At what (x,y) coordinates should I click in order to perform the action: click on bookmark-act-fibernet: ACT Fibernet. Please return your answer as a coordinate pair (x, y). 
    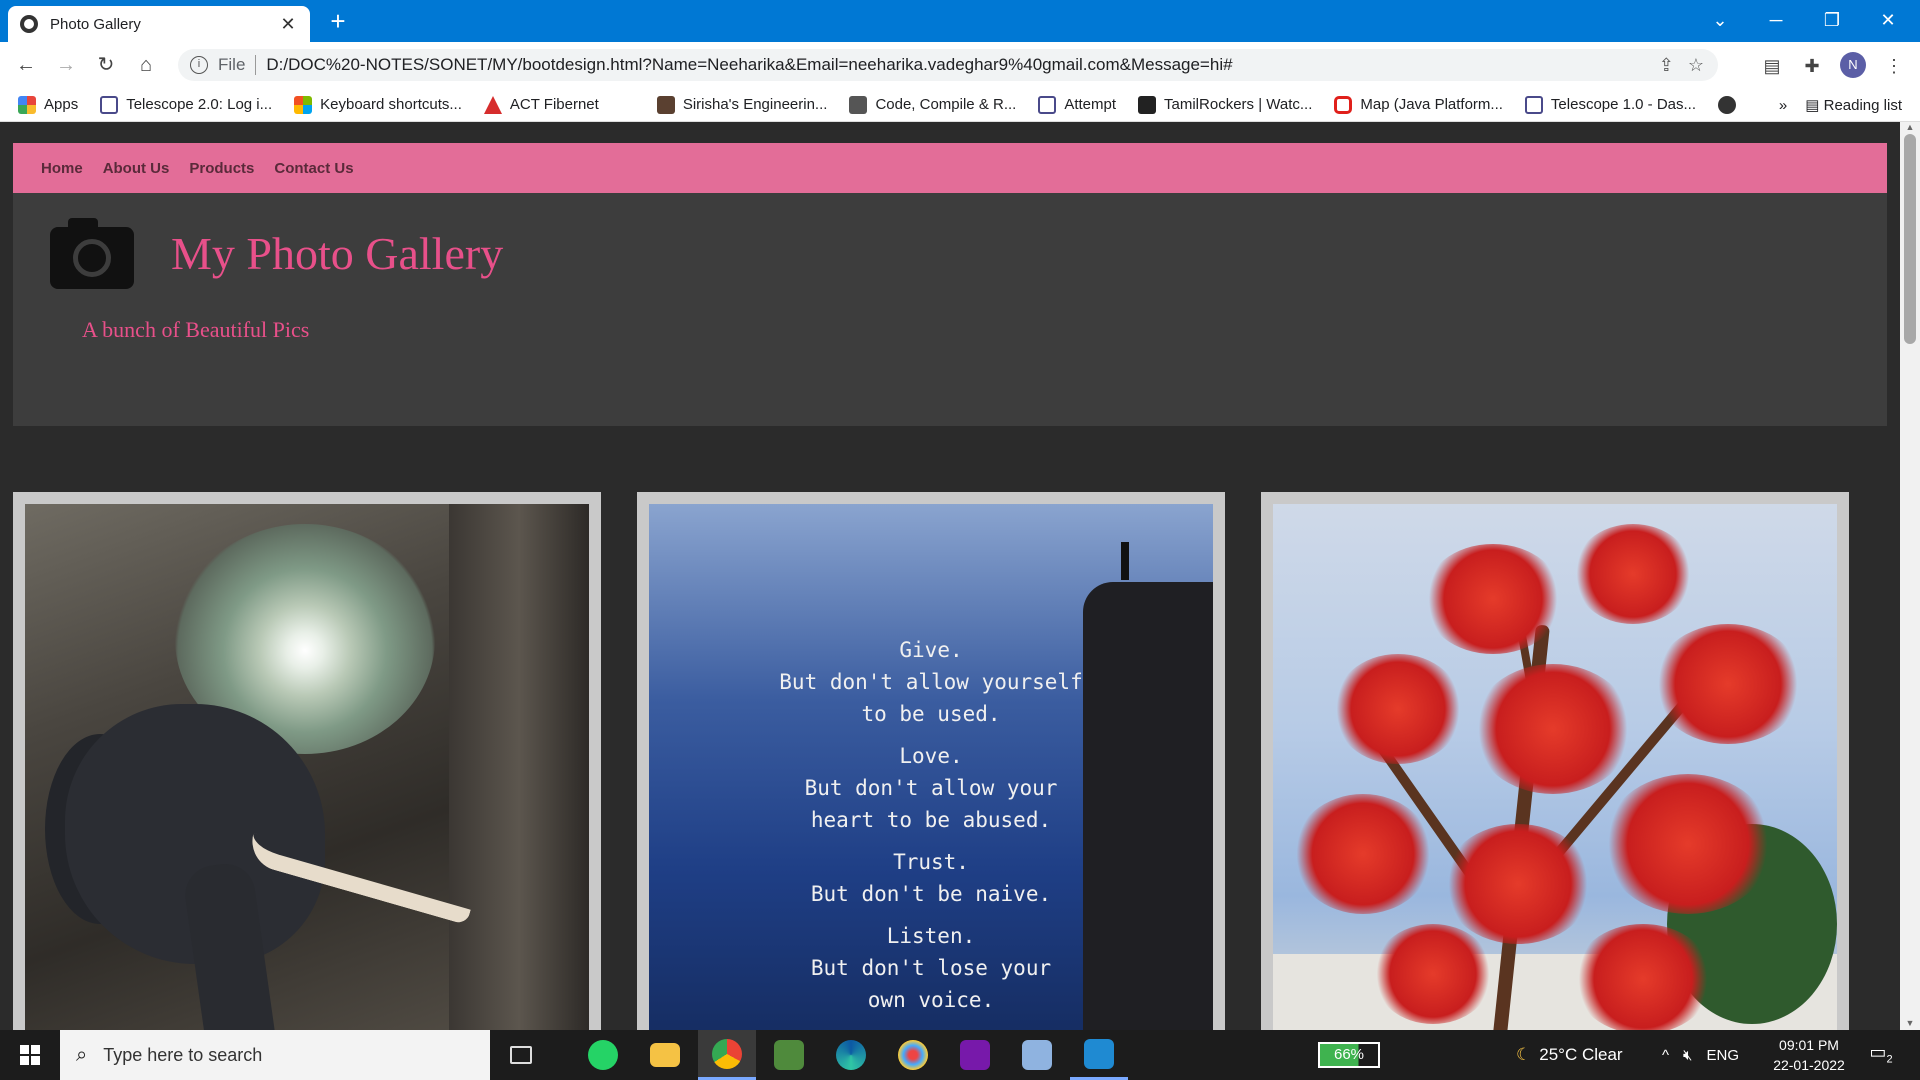
    Looking at the image, I should click on (541, 104).